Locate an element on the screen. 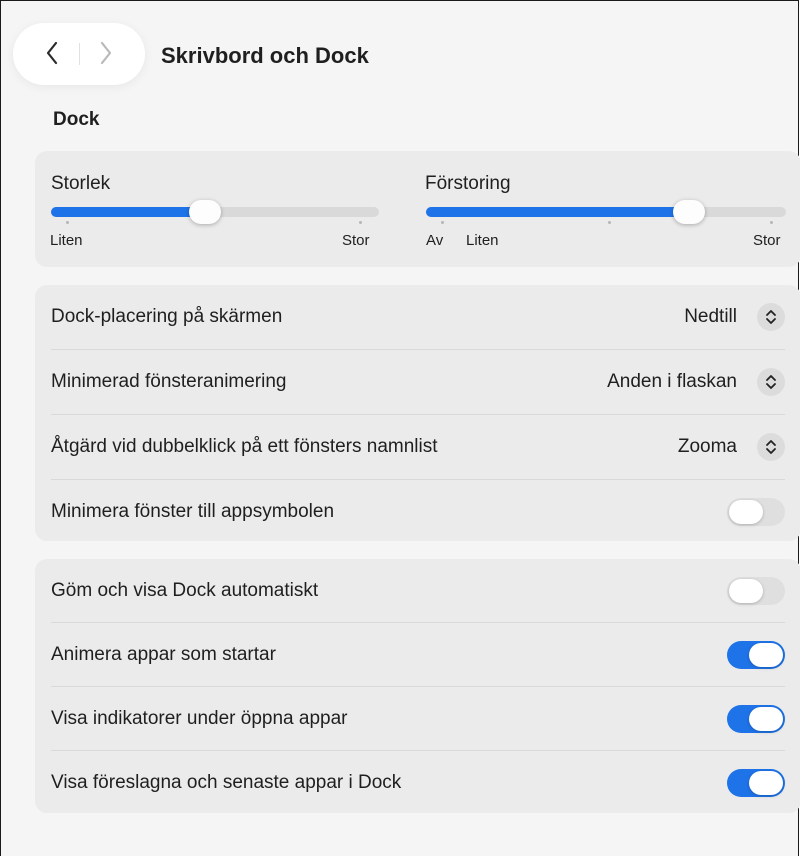 Image resolution: width=800 pixels, height=856 pixels. show-indicators-toggle is located at coordinates (756, 719).